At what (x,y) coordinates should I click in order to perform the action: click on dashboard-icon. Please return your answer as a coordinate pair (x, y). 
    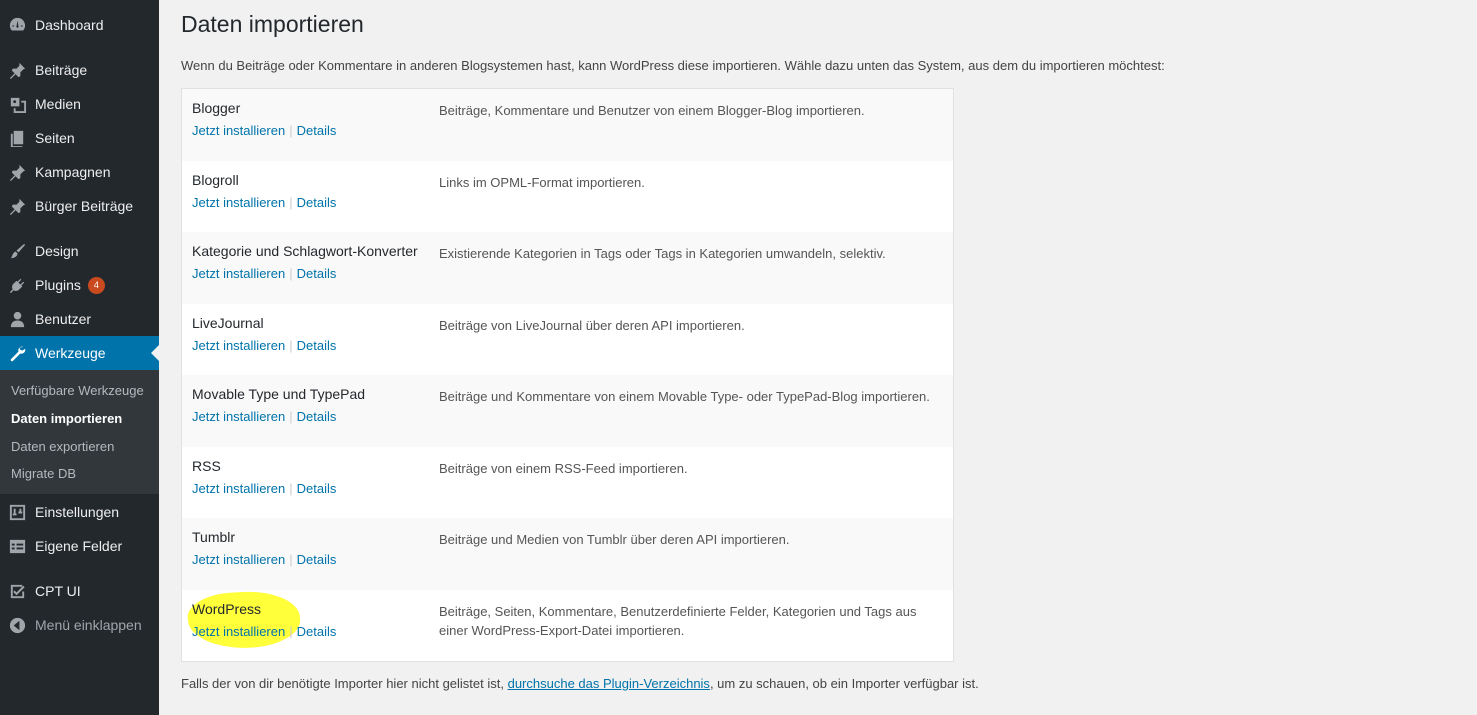
    Looking at the image, I should click on (17, 25).